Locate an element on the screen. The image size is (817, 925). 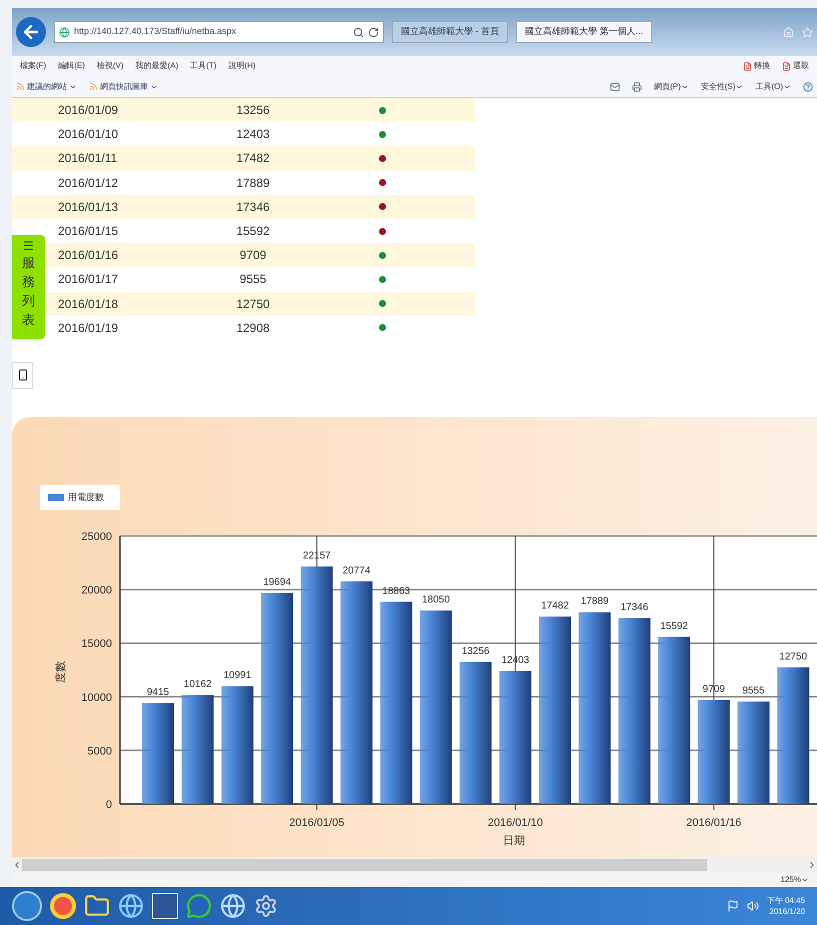
menu-item: 說明(H) is located at coordinates (242, 66).